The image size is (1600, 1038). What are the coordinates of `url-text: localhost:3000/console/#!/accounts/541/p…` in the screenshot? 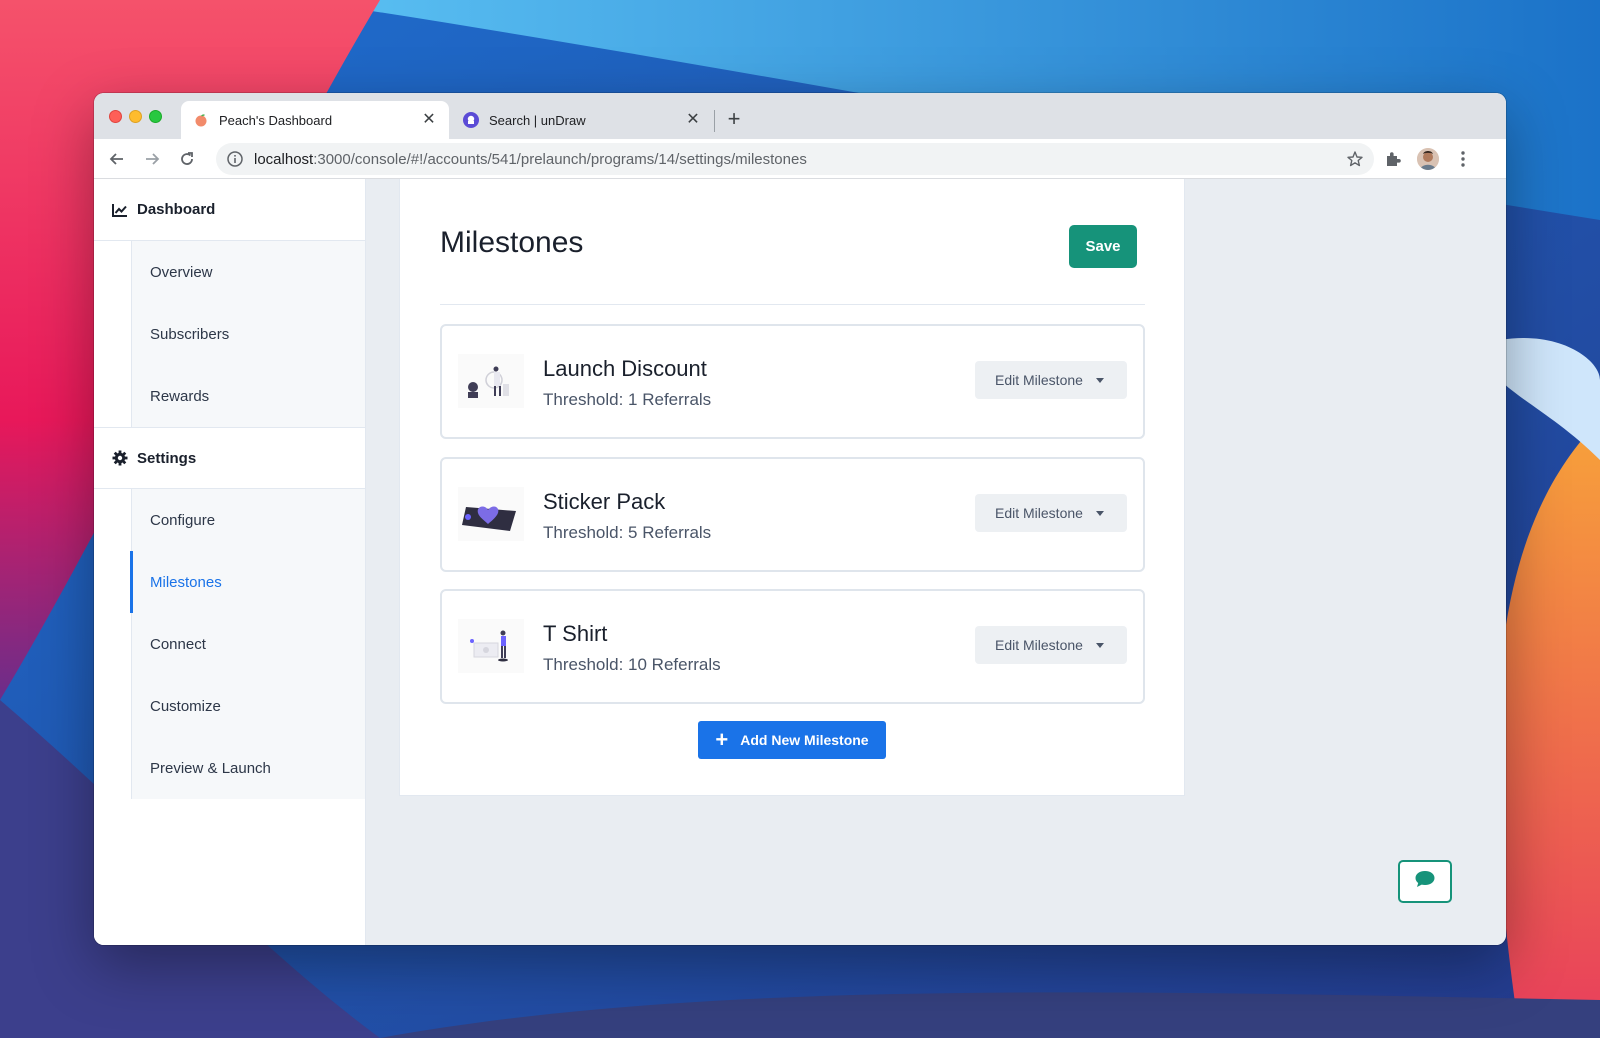 It's located at (530, 159).